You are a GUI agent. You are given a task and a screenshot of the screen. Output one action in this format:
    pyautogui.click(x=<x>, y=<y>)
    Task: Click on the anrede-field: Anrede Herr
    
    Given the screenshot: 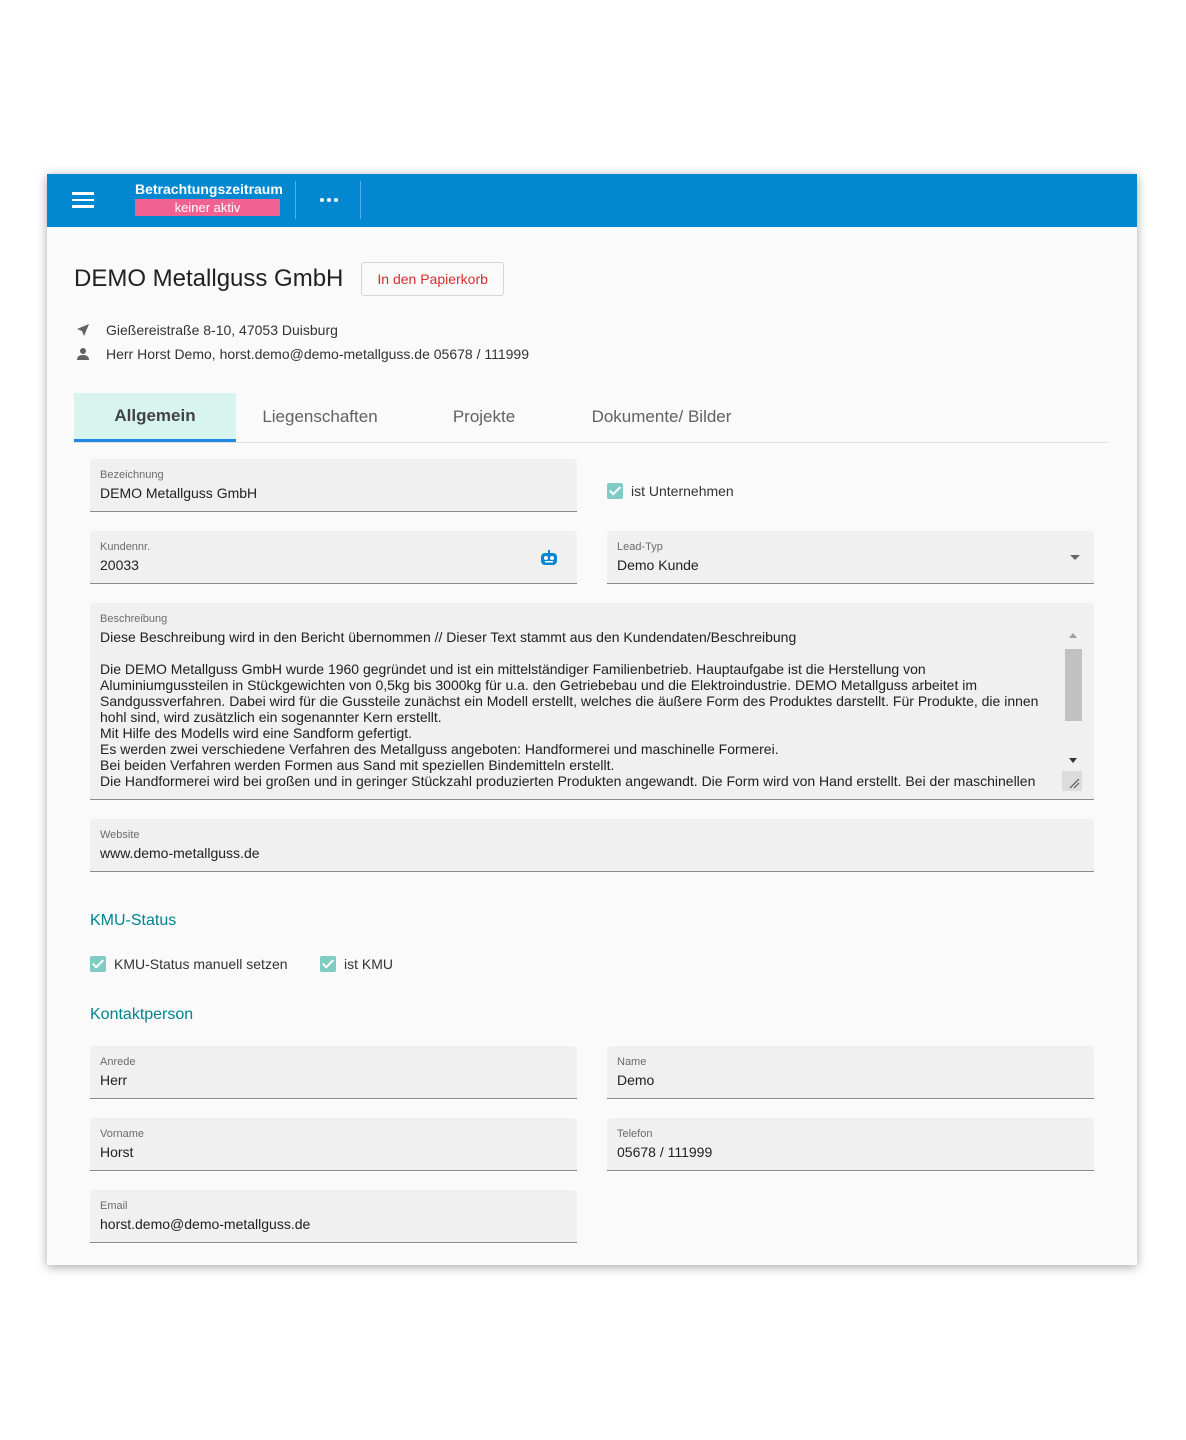 What is the action you would take?
    pyautogui.click(x=333, y=1072)
    